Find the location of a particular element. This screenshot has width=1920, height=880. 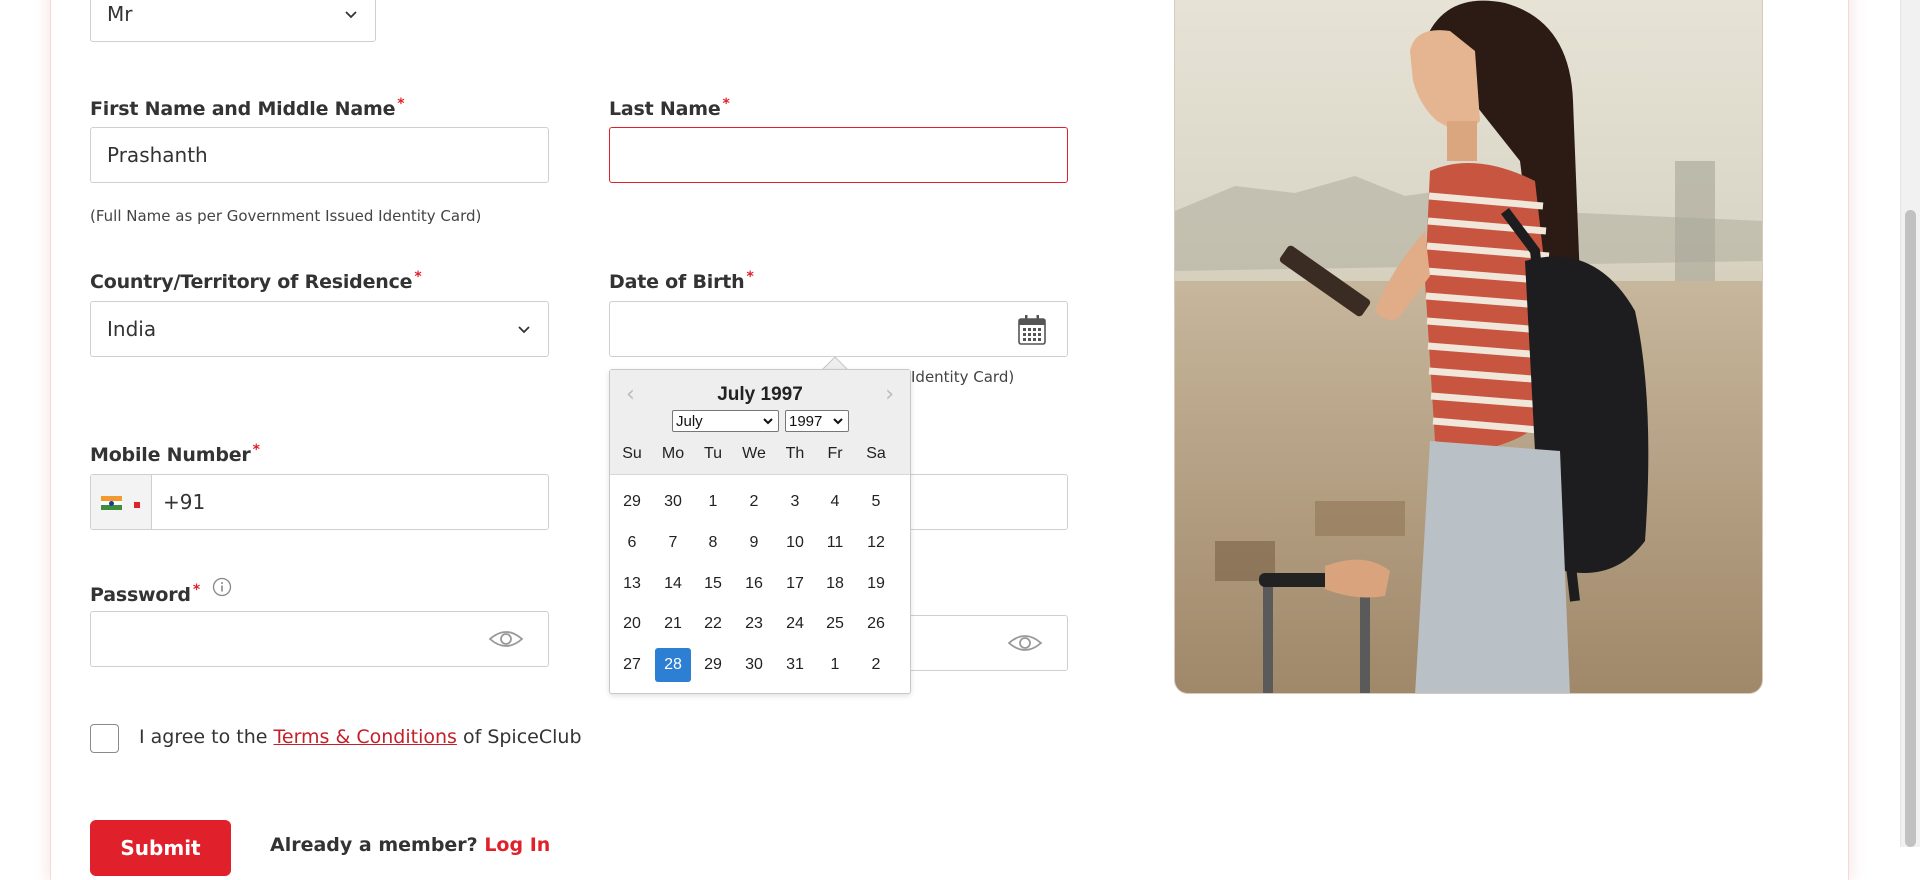

submit-button: Submit is located at coordinates (160, 848).